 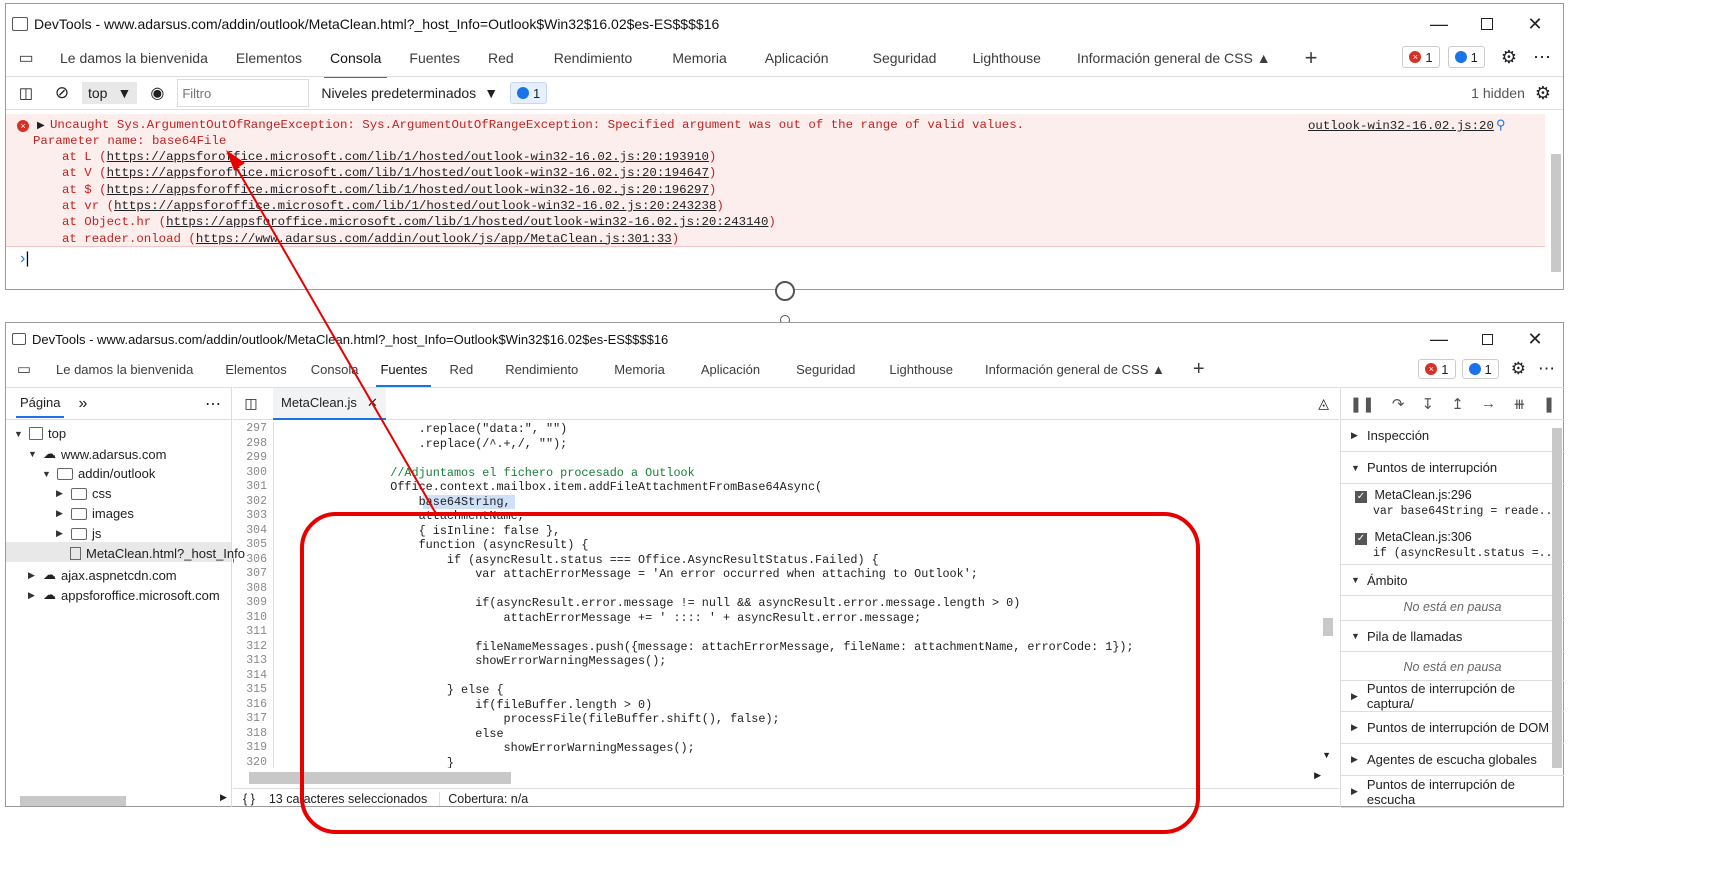 I want to click on annotation-arrow, so click(x=333, y=336).